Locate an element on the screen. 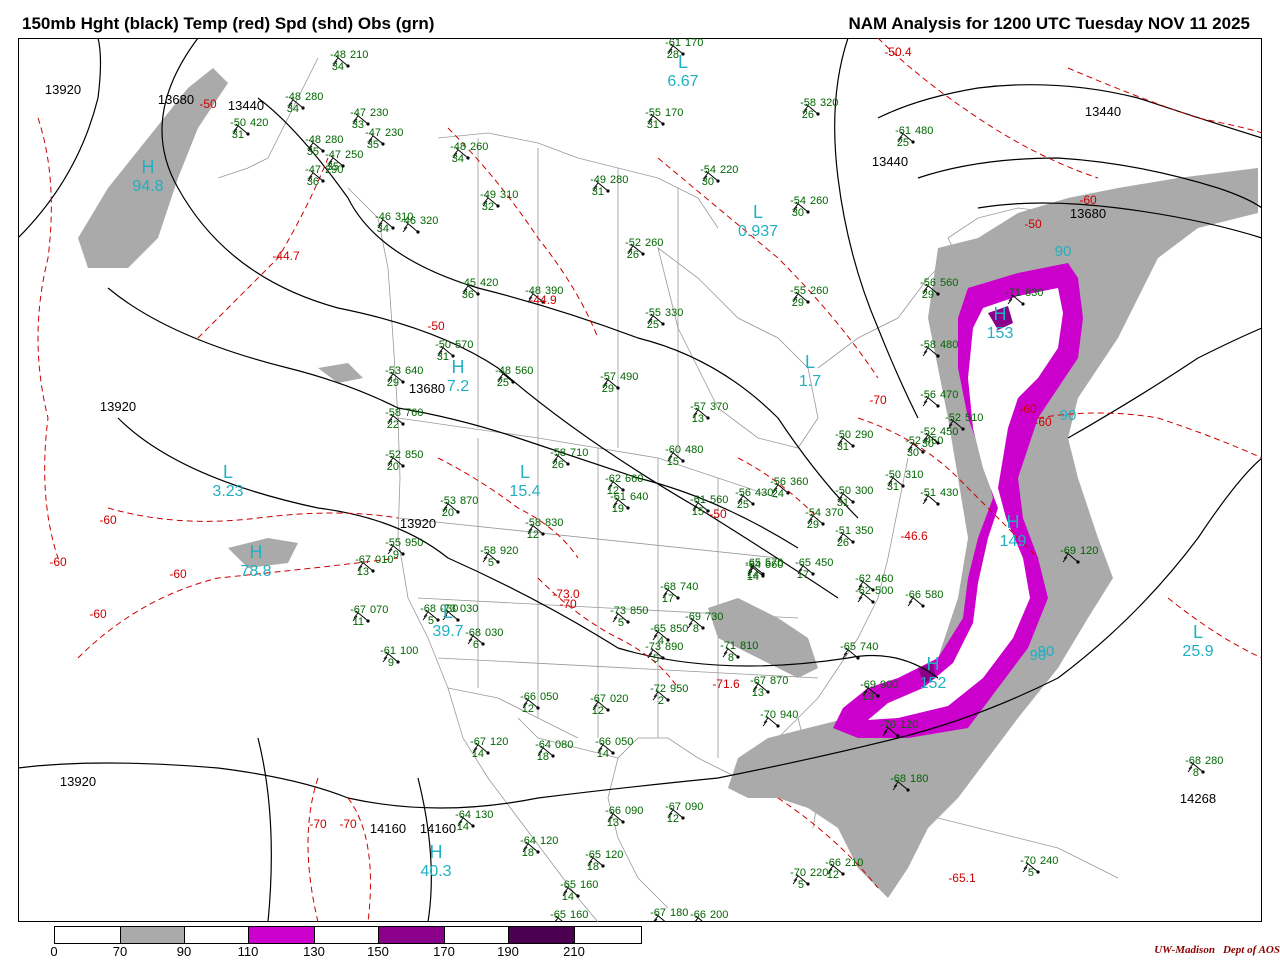 This screenshot has height=962, width=1280. colorbar-tick-label: 190 is located at coordinates (508, 951).